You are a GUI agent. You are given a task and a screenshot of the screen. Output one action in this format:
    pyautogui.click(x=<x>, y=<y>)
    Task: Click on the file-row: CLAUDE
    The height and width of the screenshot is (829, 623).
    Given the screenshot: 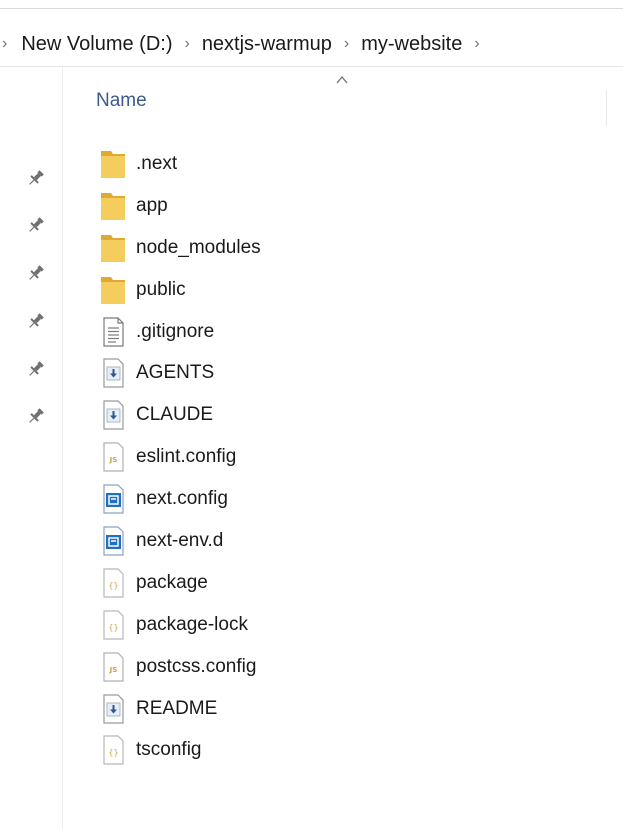 What is the action you would take?
    pyautogui.click(x=180, y=415)
    